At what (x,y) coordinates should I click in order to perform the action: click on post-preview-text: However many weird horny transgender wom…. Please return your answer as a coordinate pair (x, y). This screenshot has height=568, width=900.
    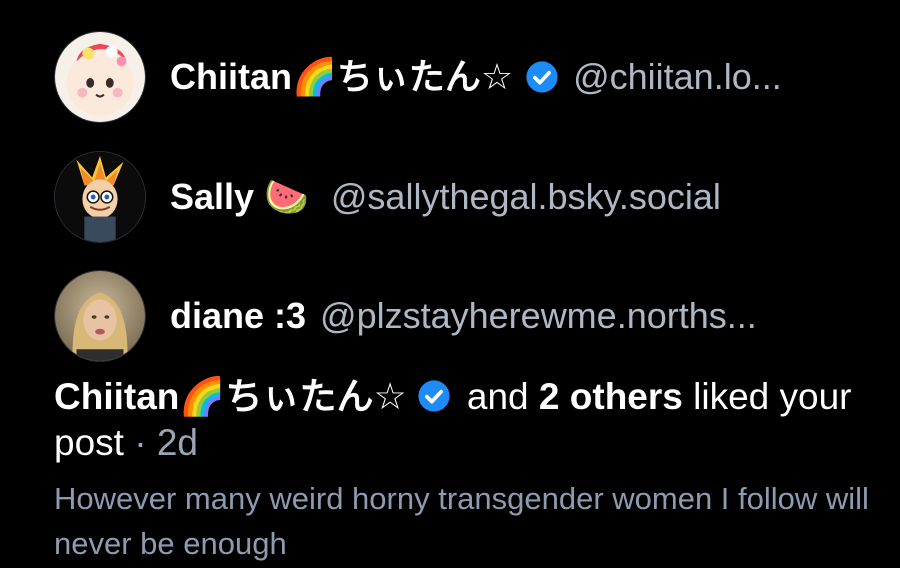
    Looking at the image, I should click on (464, 521).